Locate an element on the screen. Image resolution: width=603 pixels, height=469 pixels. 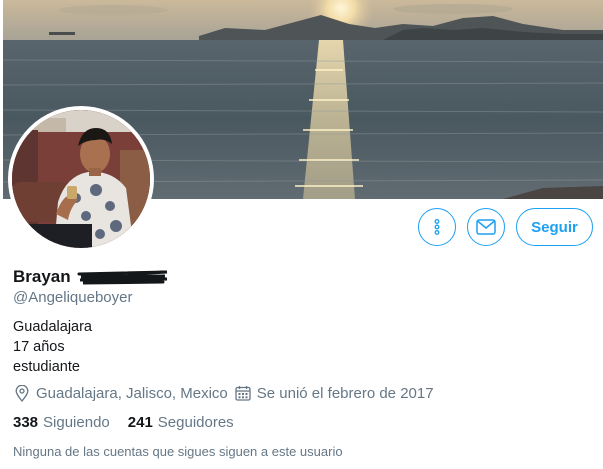
join-date: Se unió el febrero de 2017 is located at coordinates (334, 393).